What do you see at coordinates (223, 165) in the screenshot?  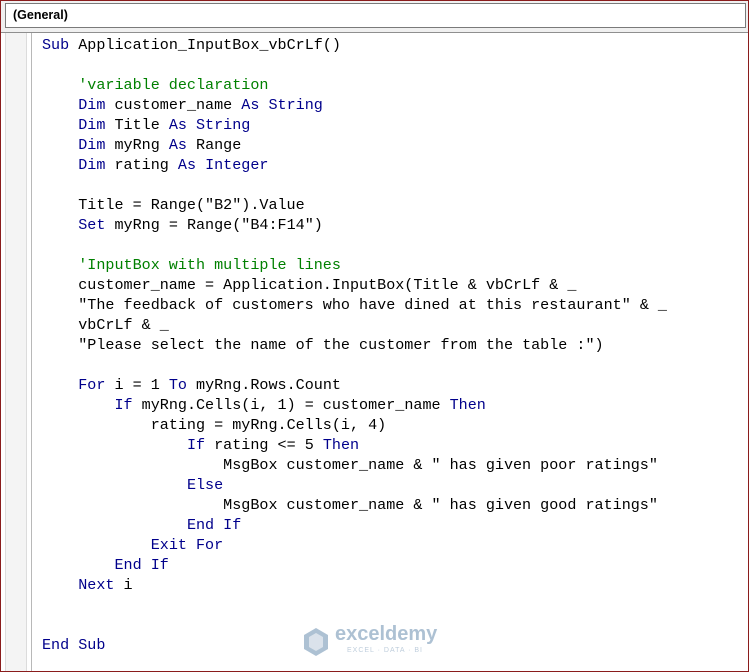 I see `code-keyword: As Integer` at bounding box center [223, 165].